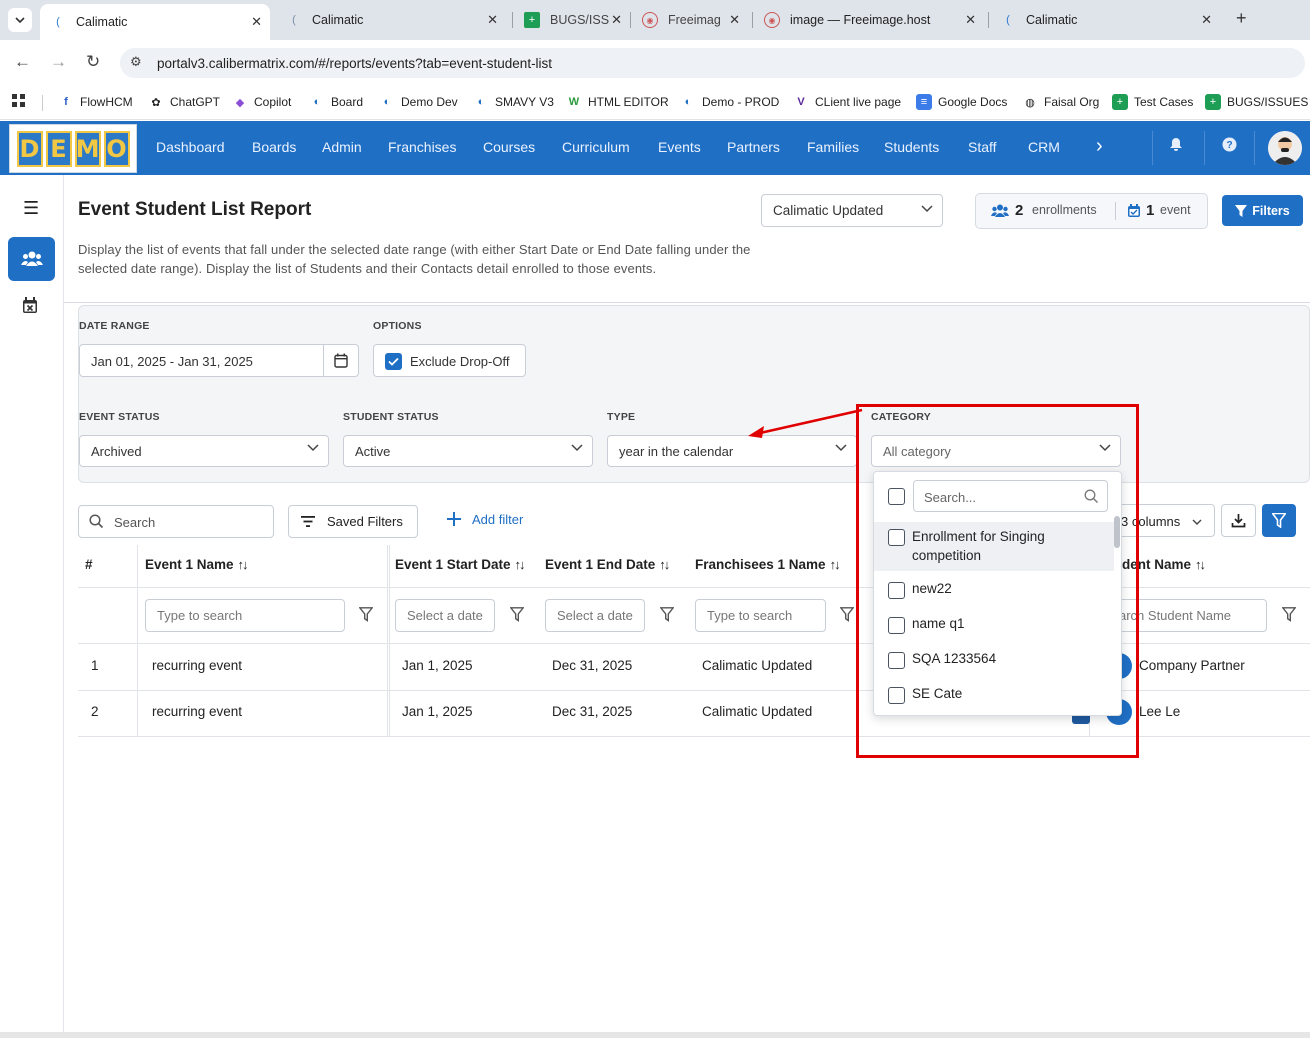 This screenshot has height=1038, width=1310. Describe the element at coordinates (690, 20) in the screenshot. I see `browser-tab-freeimage: ◉ Freeimag ✕` at that location.